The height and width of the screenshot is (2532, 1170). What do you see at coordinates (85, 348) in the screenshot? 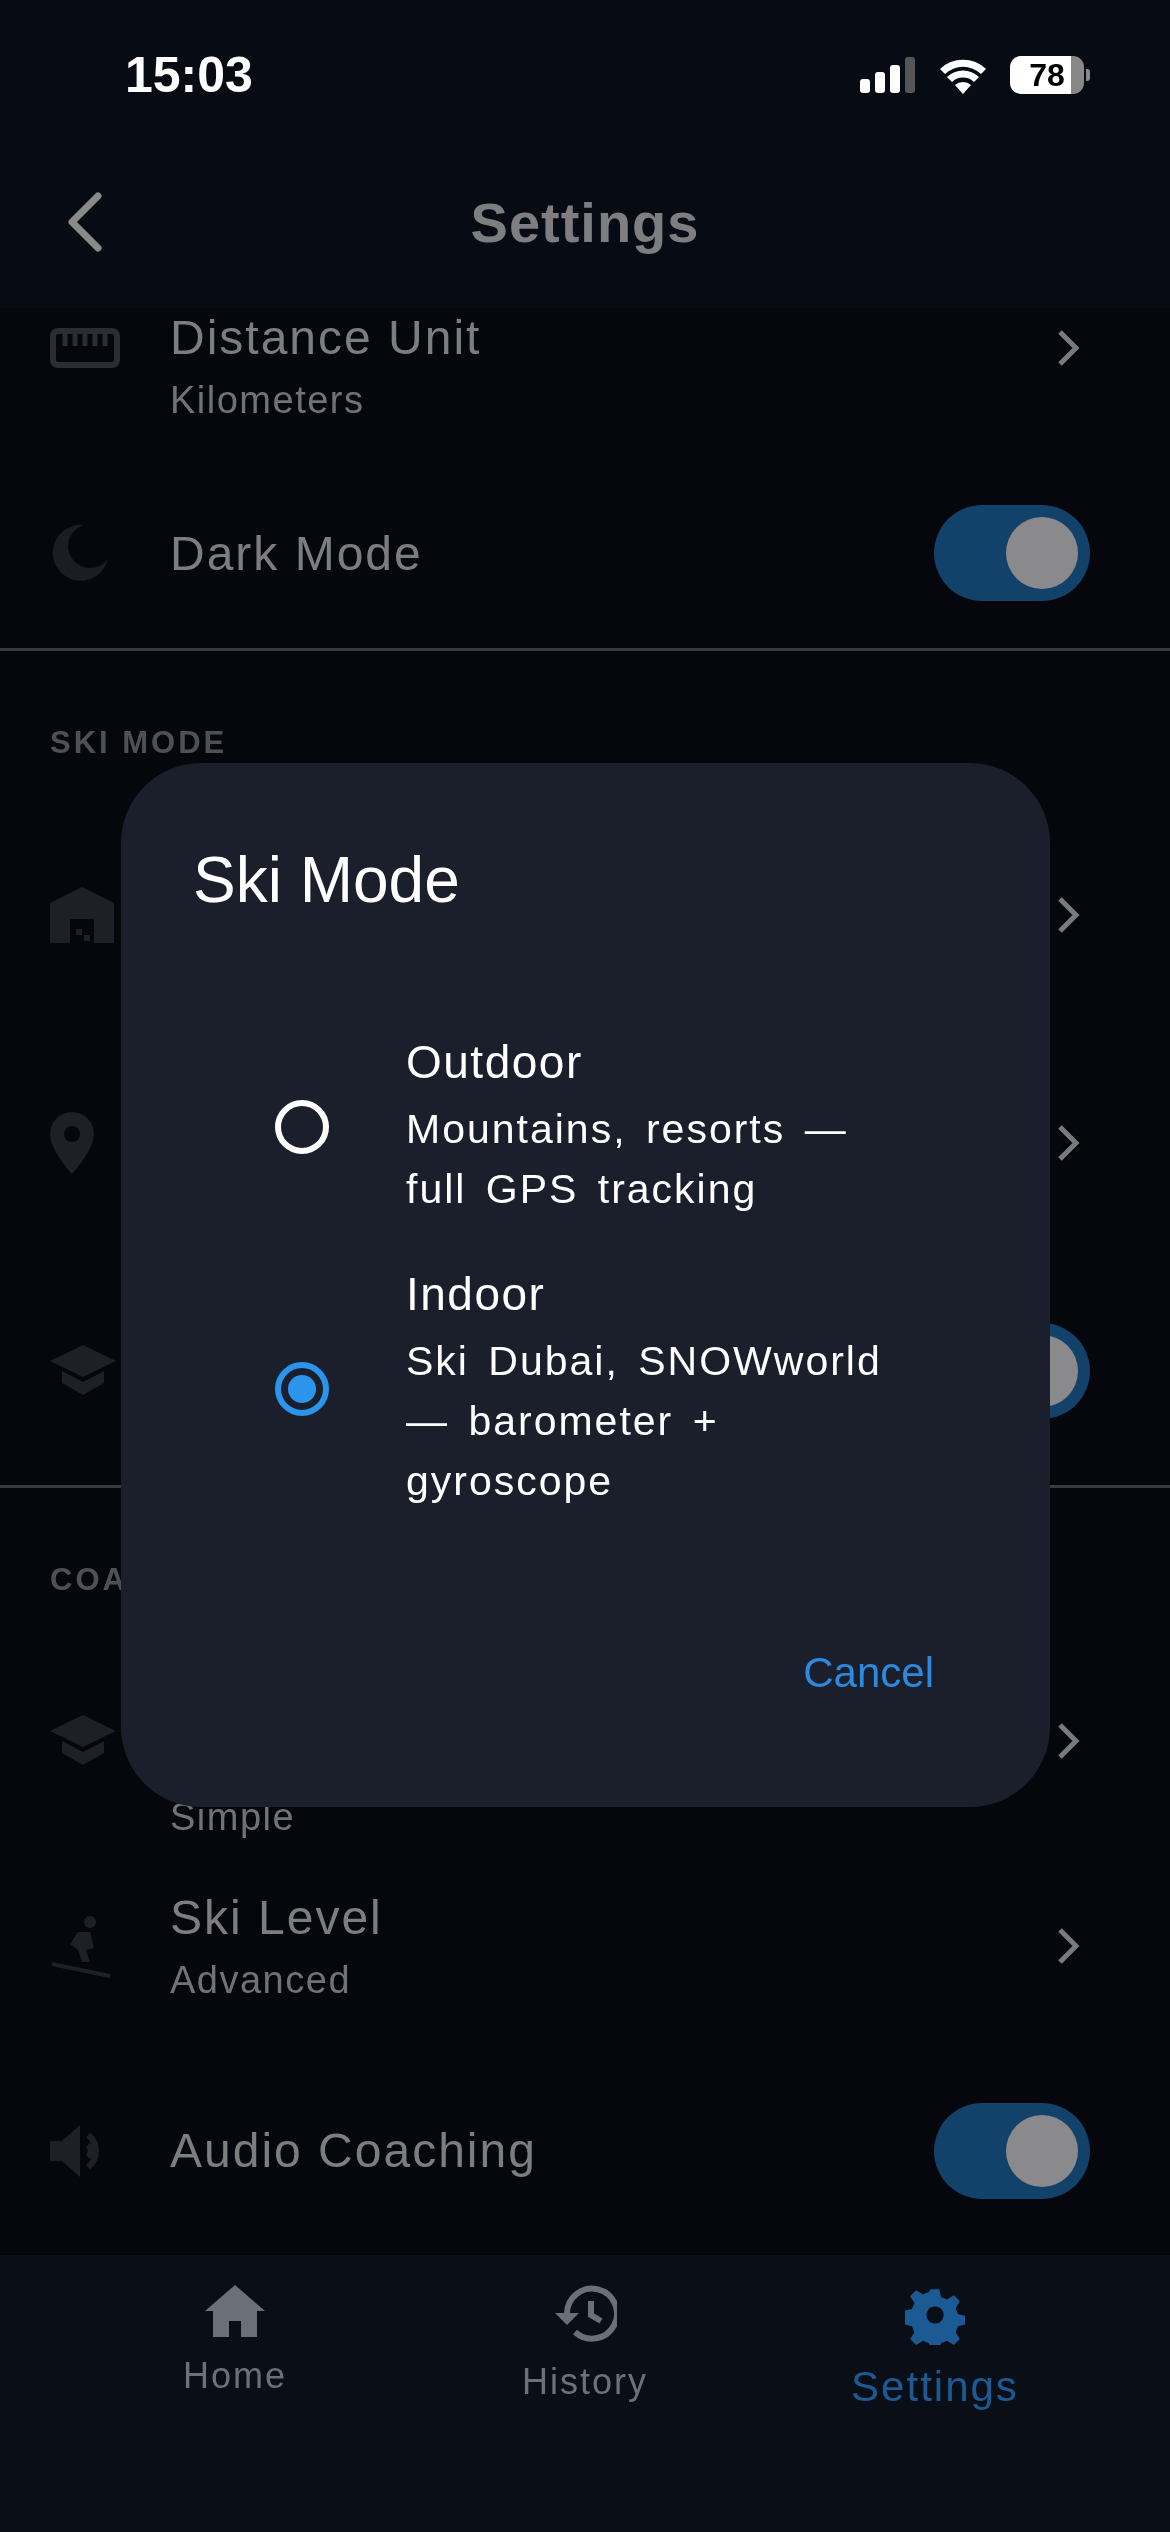
I see `ruler-icon` at bounding box center [85, 348].